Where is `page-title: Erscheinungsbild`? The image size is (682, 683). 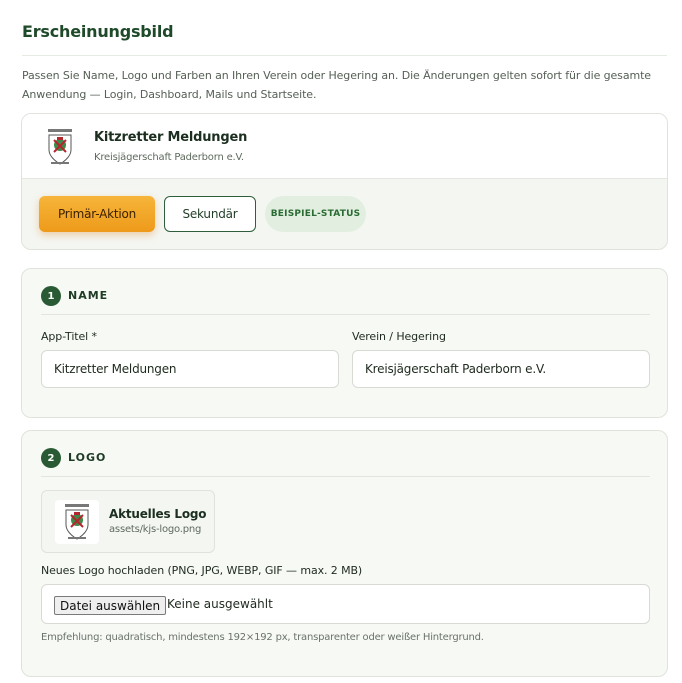
page-title: Erscheinungsbild is located at coordinates (98, 31).